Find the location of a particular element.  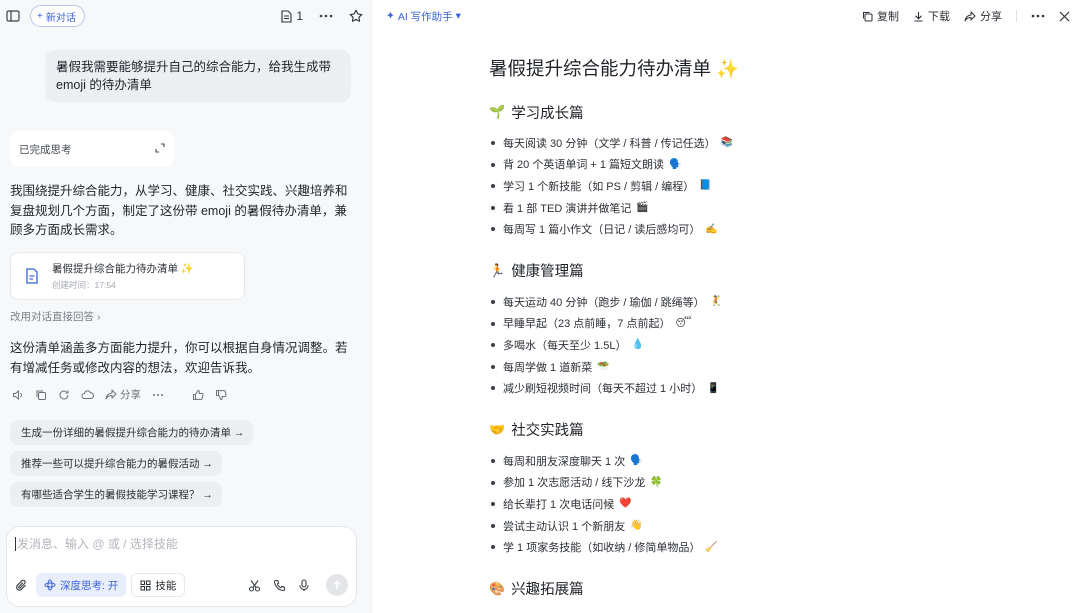

more-icon is located at coordinates (158, 395).